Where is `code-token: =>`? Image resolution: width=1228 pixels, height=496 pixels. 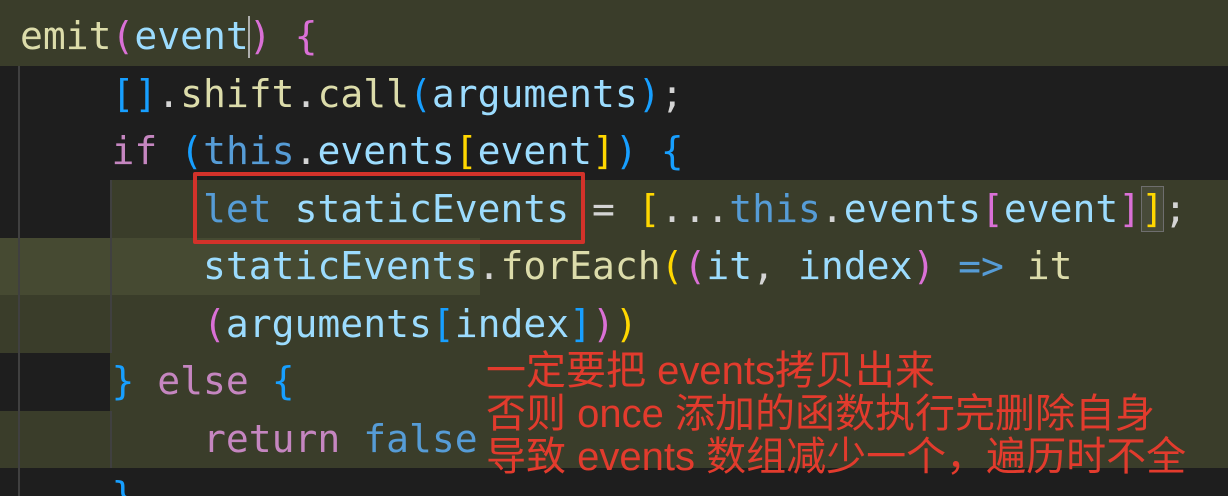 code-token: => is located at coordinates (981, 266).